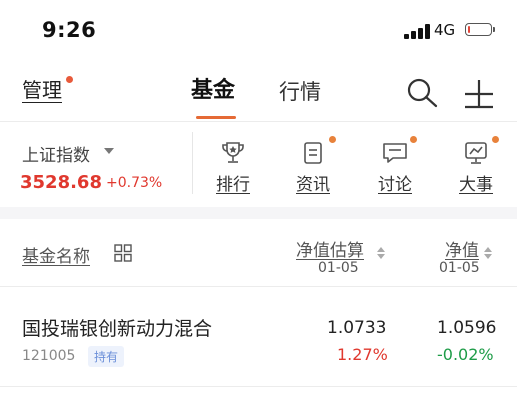 This screenshot has height=400, width=517. Describe the element at coordinates (395, 185) in the screenshot. I see `quick-link-label: 讨论` at that location.